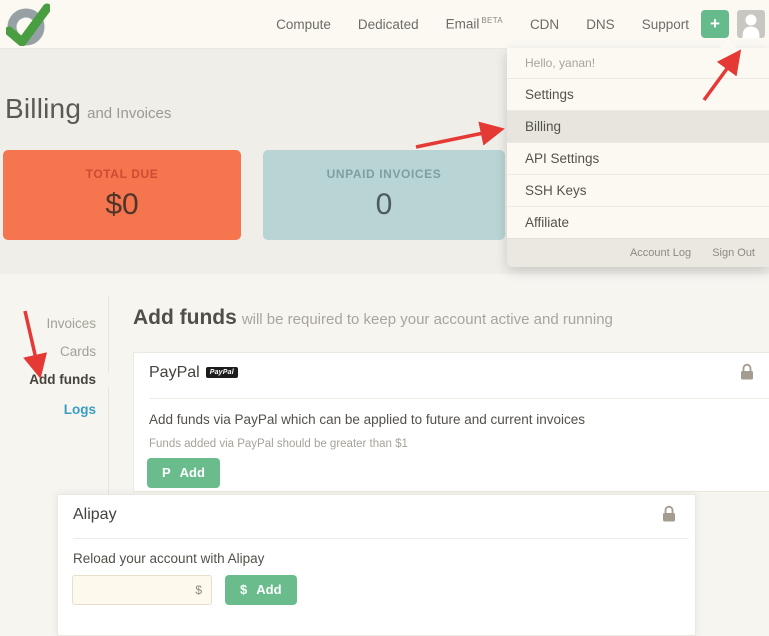 Image resolution: width=769 pixels, height=636 pixels. Describe the element at coordinates (660, 253) in the screenshot. I see `account-log-link: Account Log` at that location.